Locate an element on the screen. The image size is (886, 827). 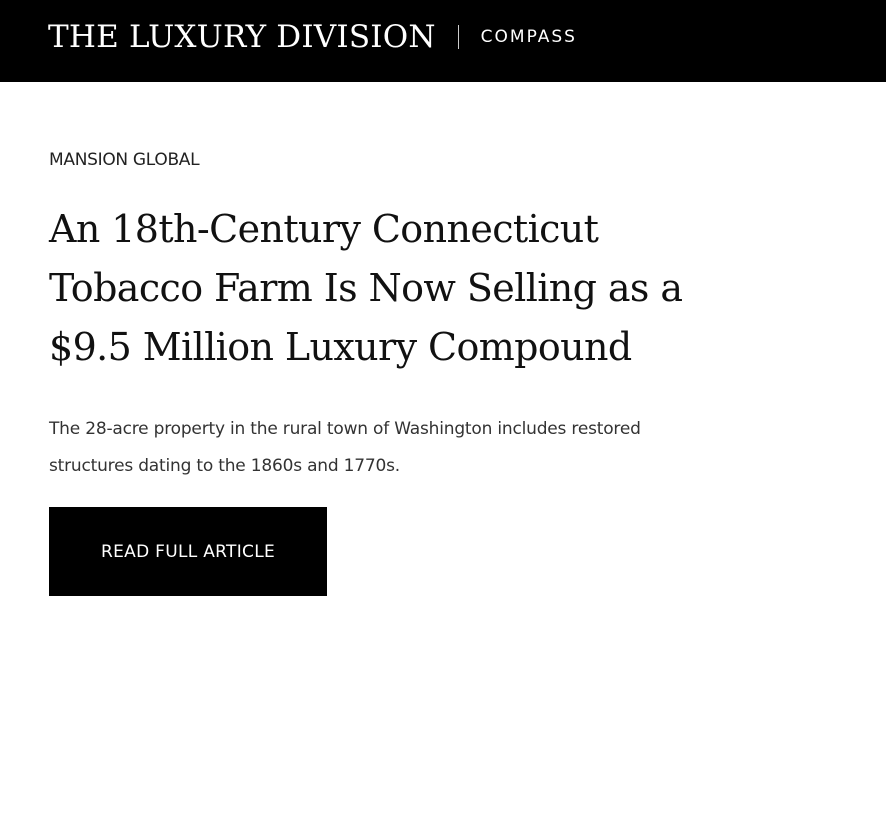
brand-logo: THE LUXURY DIVISION COMPASS is located at coordinates (312, 37).